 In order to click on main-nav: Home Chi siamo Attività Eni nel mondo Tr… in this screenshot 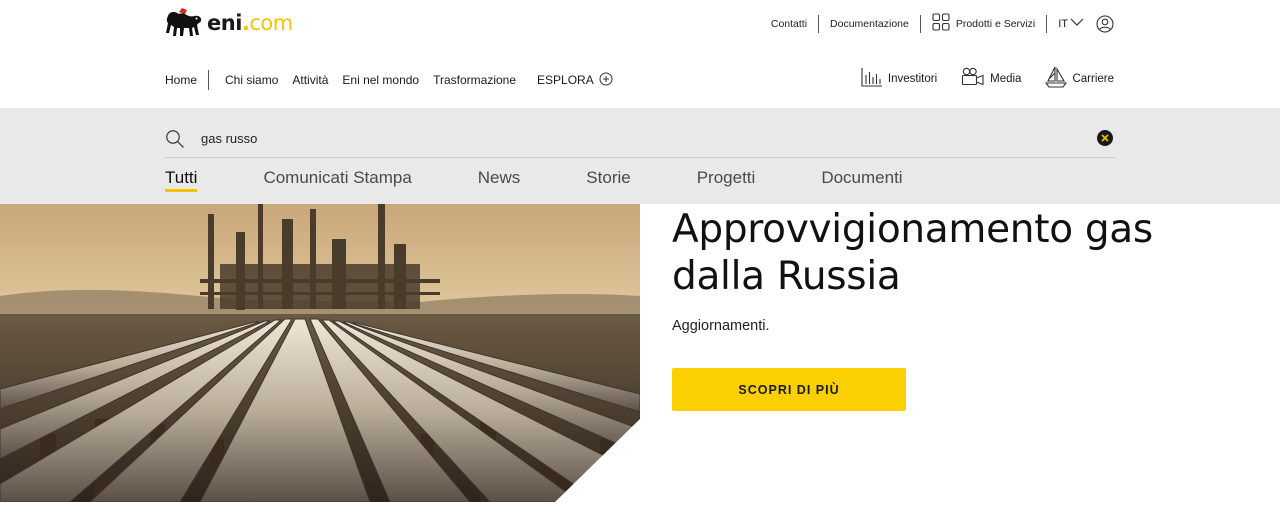, I will do `click(640, 80)`.